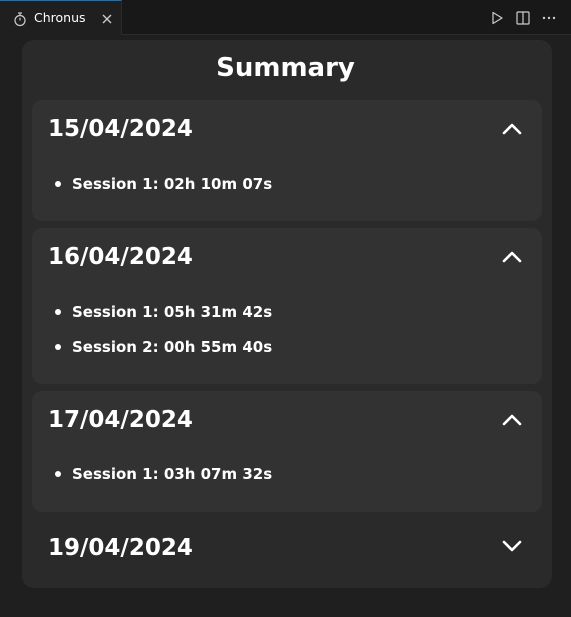 This screenshot has height=617, width=571. Describe the element at coordinates (120, 129) in the screenshot. I see `day-date: 15/04/2024` at that location.